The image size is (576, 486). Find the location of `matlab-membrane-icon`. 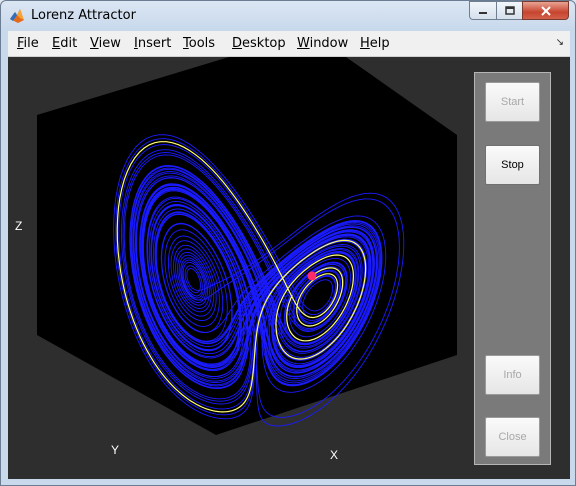

matlab-membrane-icon is located at coordinates (17, 16).